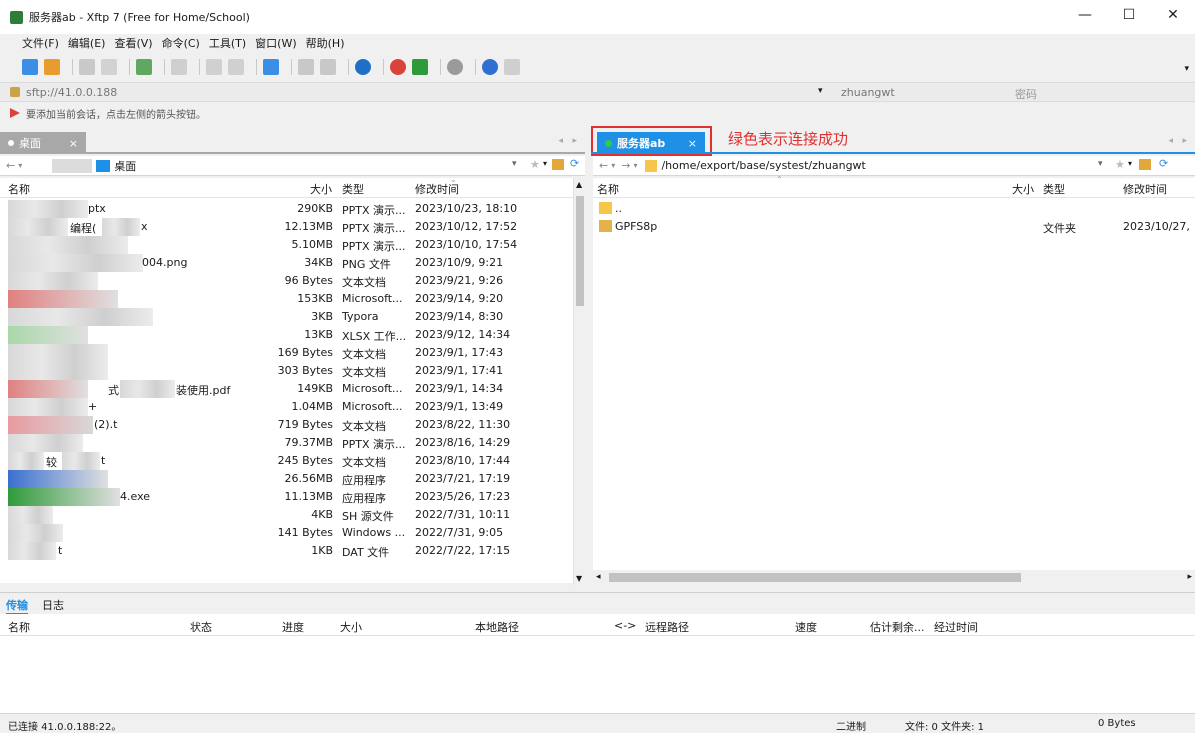  What do you see at coordinates (625, 165) in the screenshot?
I see `forward-arrow-icon: →` at bounding box center [625, 165].